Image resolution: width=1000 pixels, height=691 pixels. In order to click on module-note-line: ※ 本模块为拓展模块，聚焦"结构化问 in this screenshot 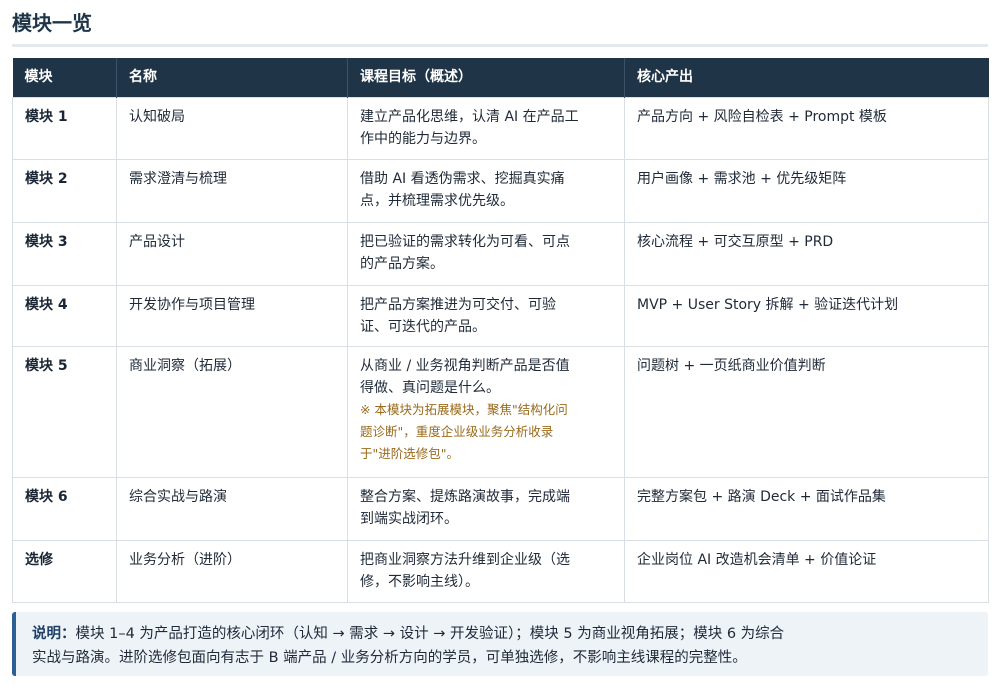, I will do `click(464, 409)`.